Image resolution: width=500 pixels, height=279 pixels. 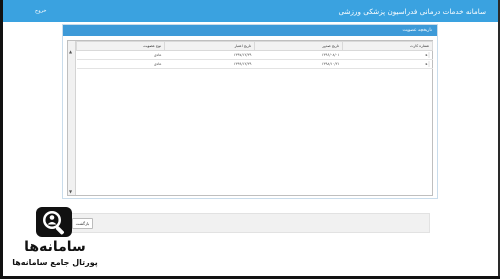 I want to click on magnifier-person-icon, so click(x=54, y=222).